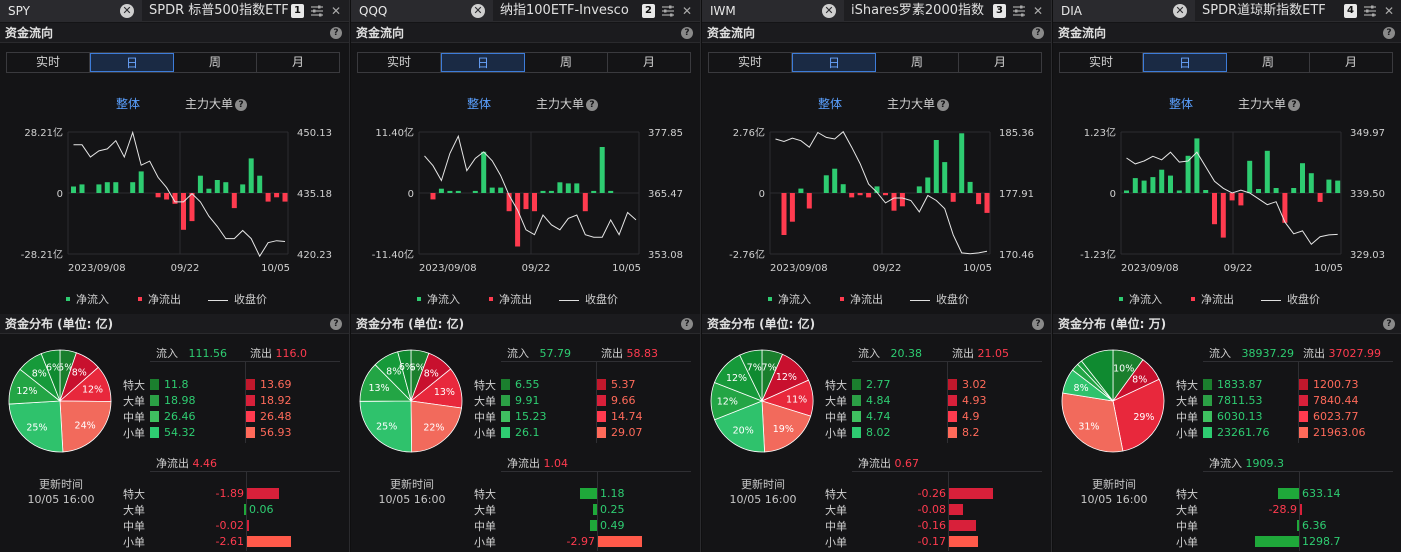 This screenshot has height=552, width=1401. Describe the element at coordinates (1321, 493) in the screenshot. I see `net-value-0: 633.14` at that location.